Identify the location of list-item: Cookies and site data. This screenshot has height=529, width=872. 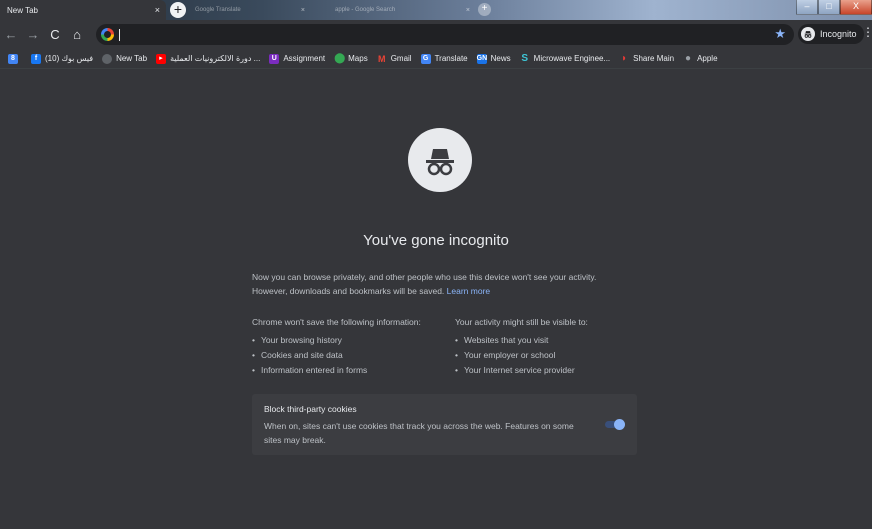
(352, 355).